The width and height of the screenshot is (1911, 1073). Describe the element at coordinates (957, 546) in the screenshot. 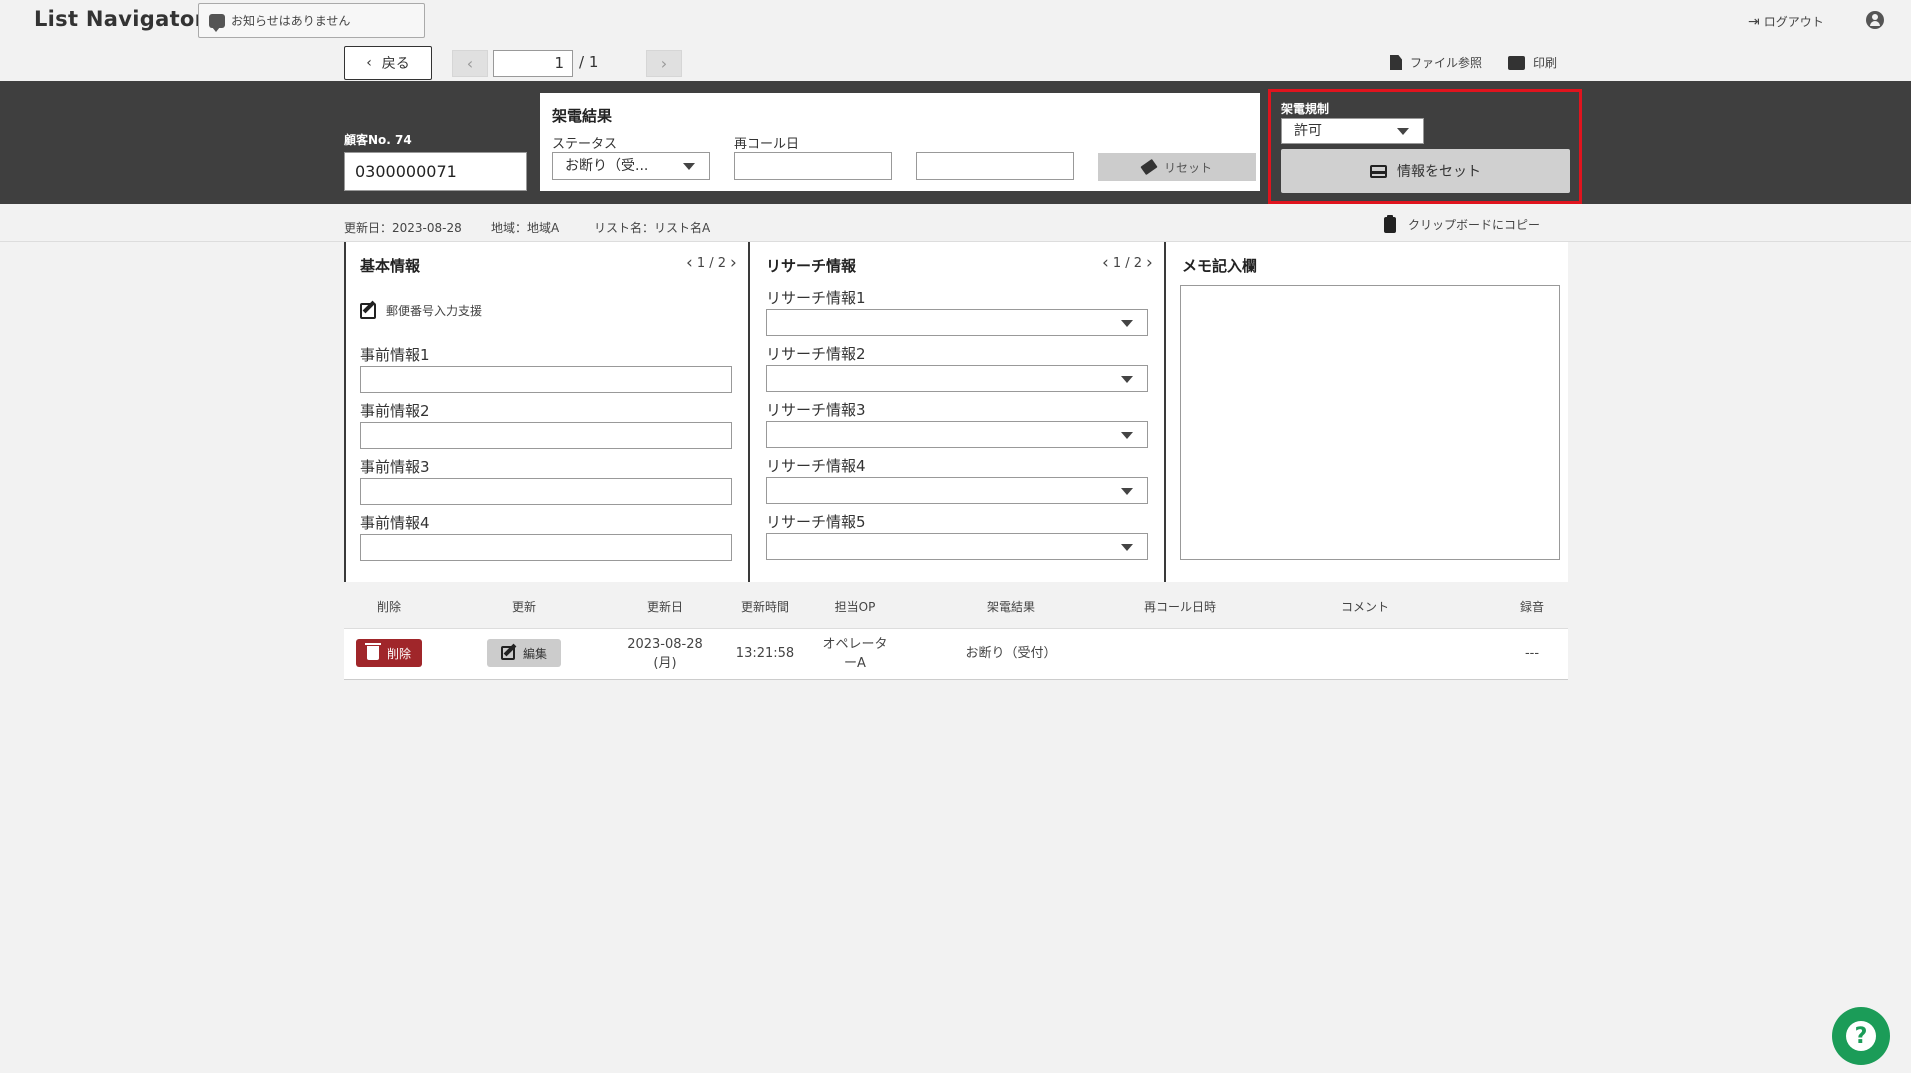

I see `research-info-5-select` at that location.